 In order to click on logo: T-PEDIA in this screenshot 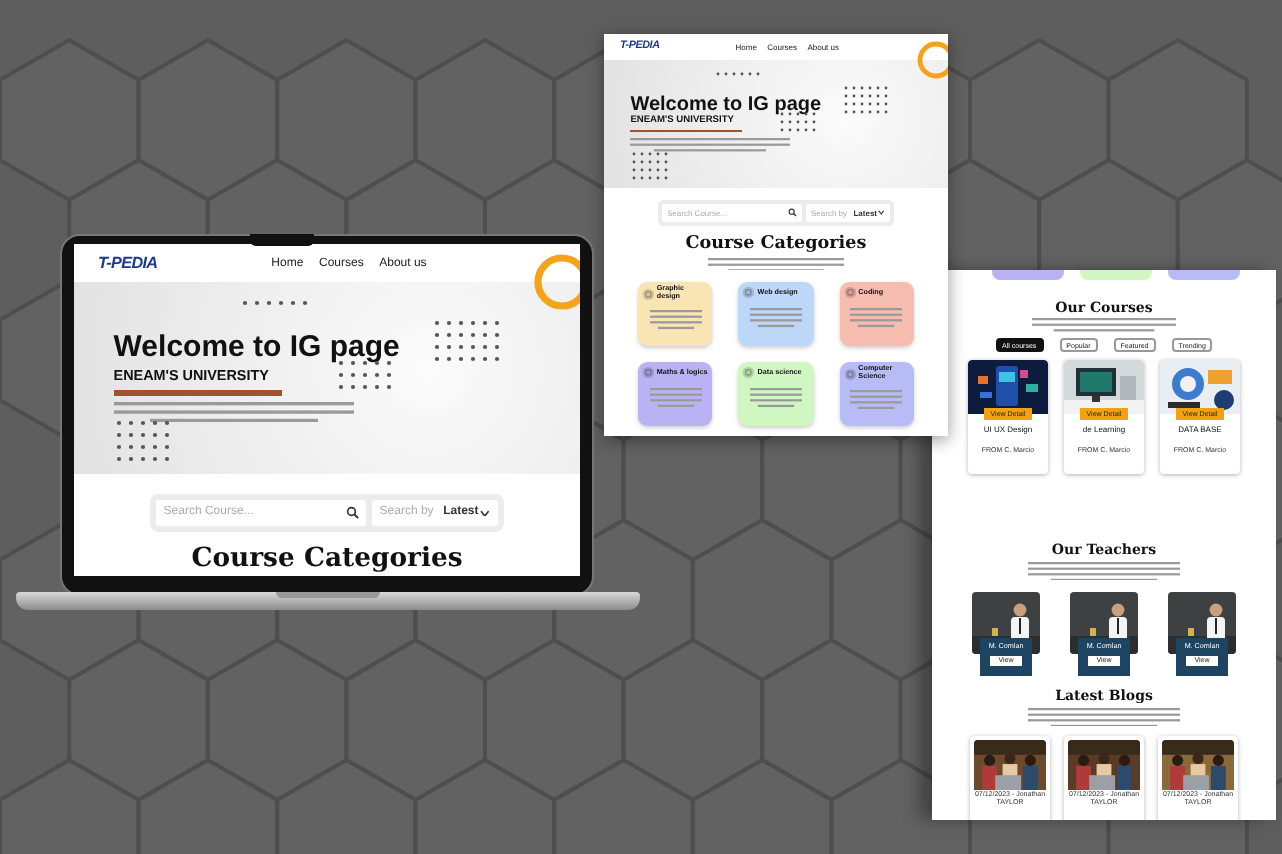, I will do `click(128, 263)`.